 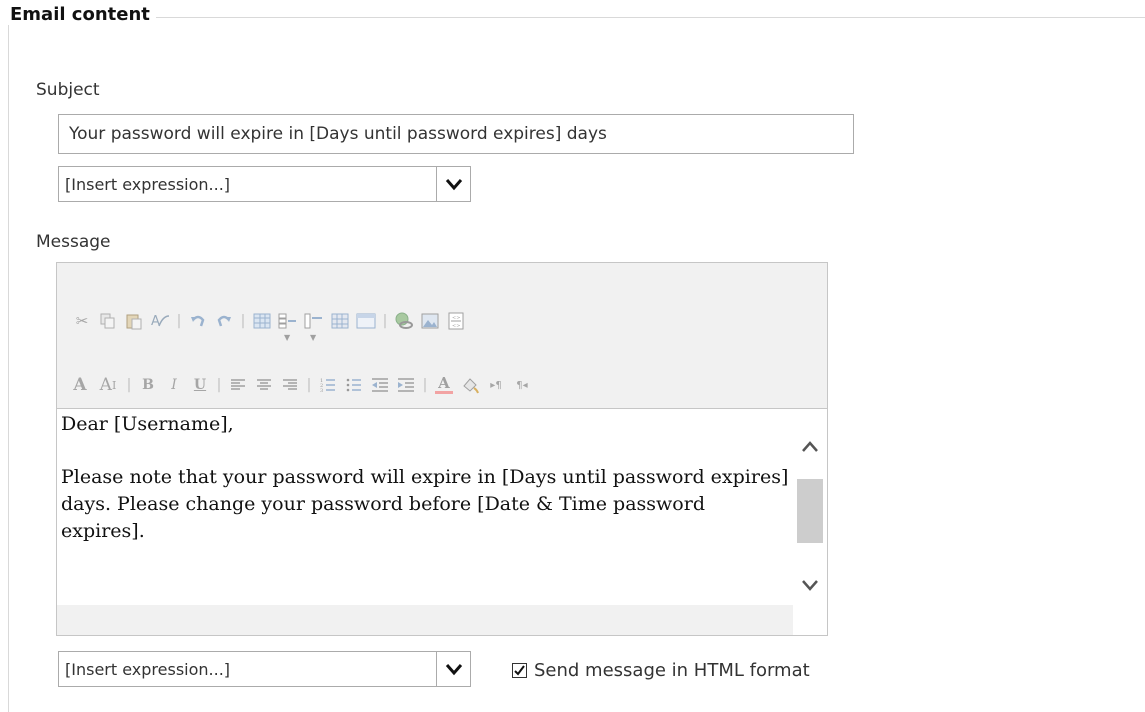 I want to click on message-expression-select: [Insert expression...], so click(x=264, y=669).